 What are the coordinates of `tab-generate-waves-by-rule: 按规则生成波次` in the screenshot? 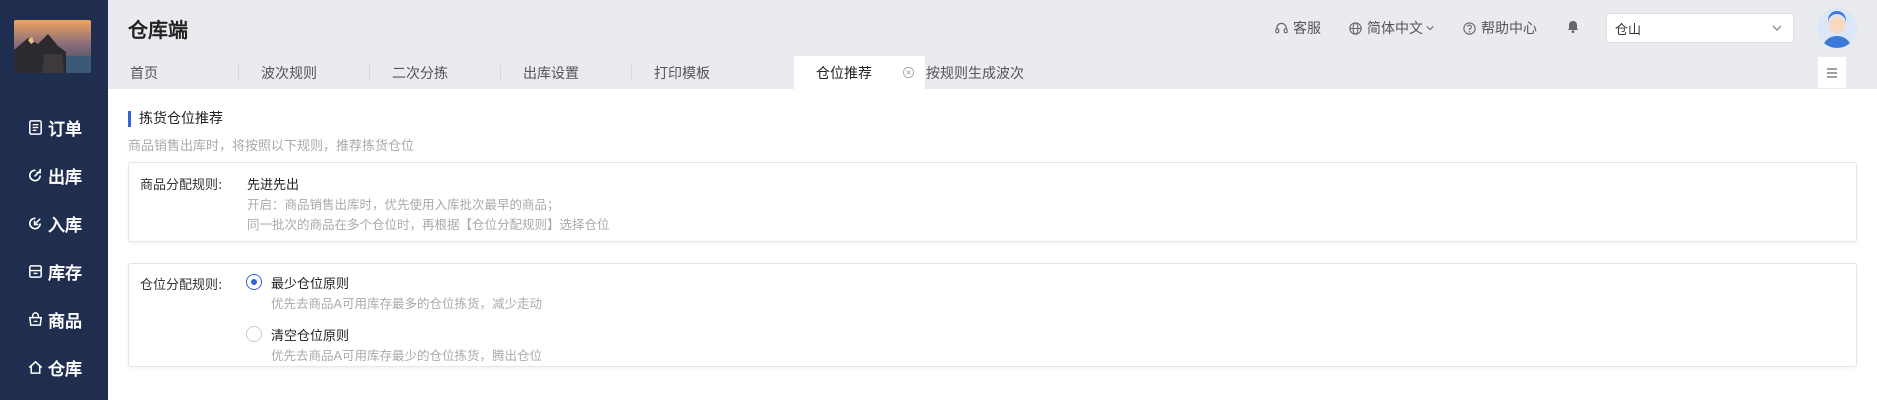 It's located at (989, 72).